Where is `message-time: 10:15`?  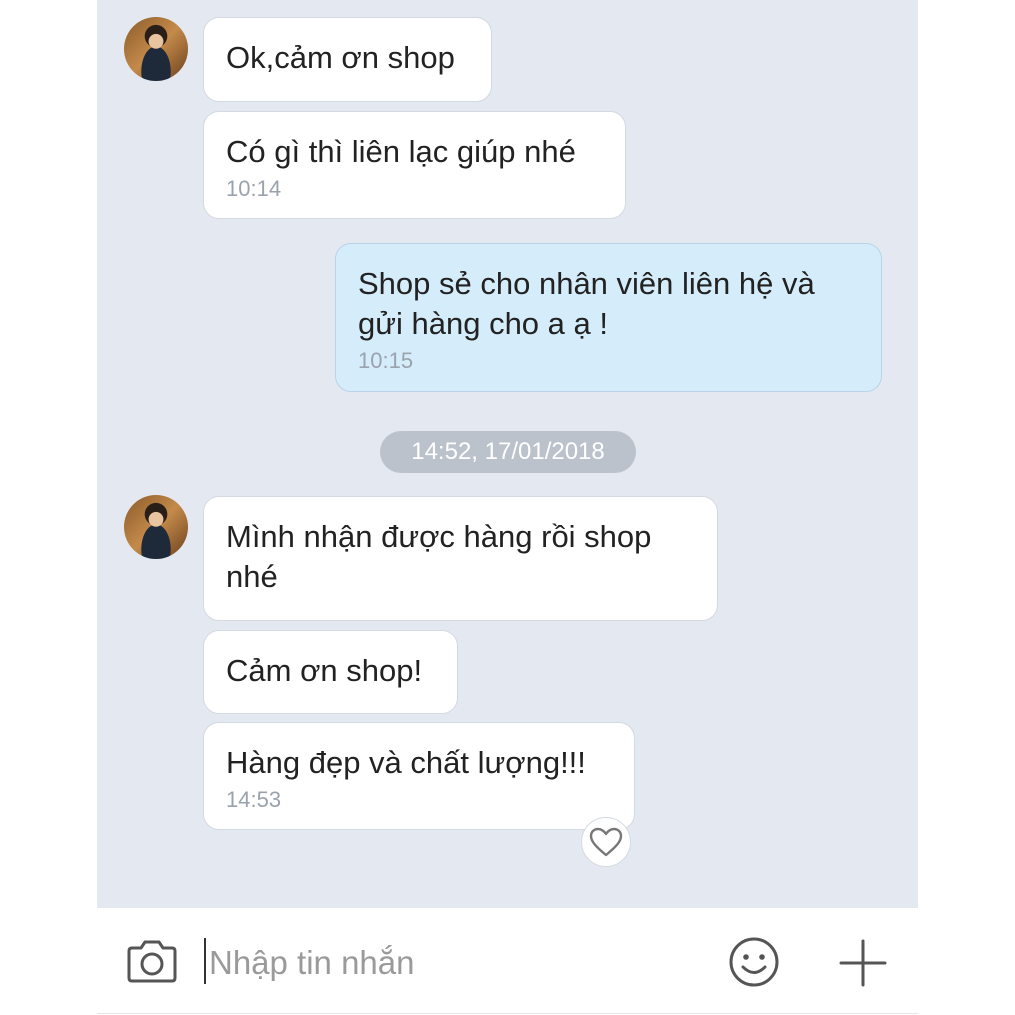 message-time: 10:15 is located at coordinates (386, 360).